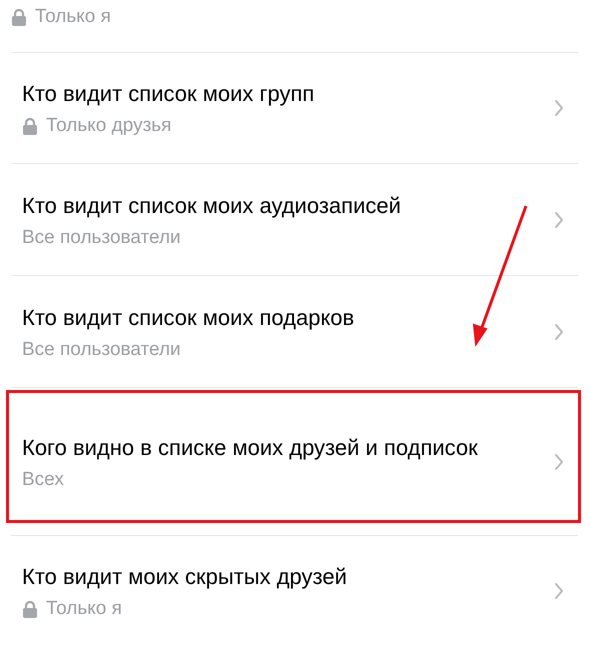 This screenshot has height=649, width=590. I want to click on setting-title: Кто видит список моих подарков, so click(189, 318).